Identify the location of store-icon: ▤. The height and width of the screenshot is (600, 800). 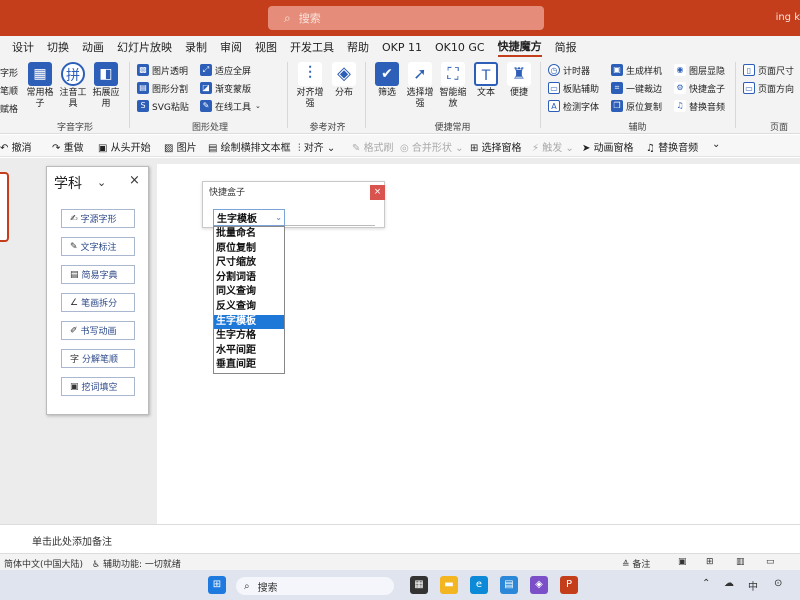
(509, 585).